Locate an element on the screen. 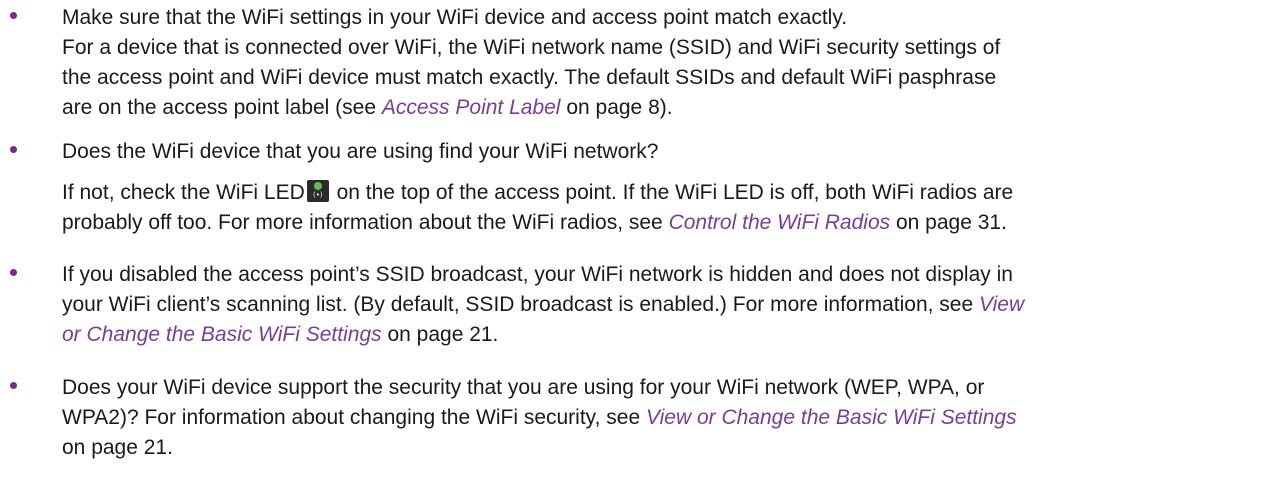  led-waves: (•) is located at coordinates (317, 195).